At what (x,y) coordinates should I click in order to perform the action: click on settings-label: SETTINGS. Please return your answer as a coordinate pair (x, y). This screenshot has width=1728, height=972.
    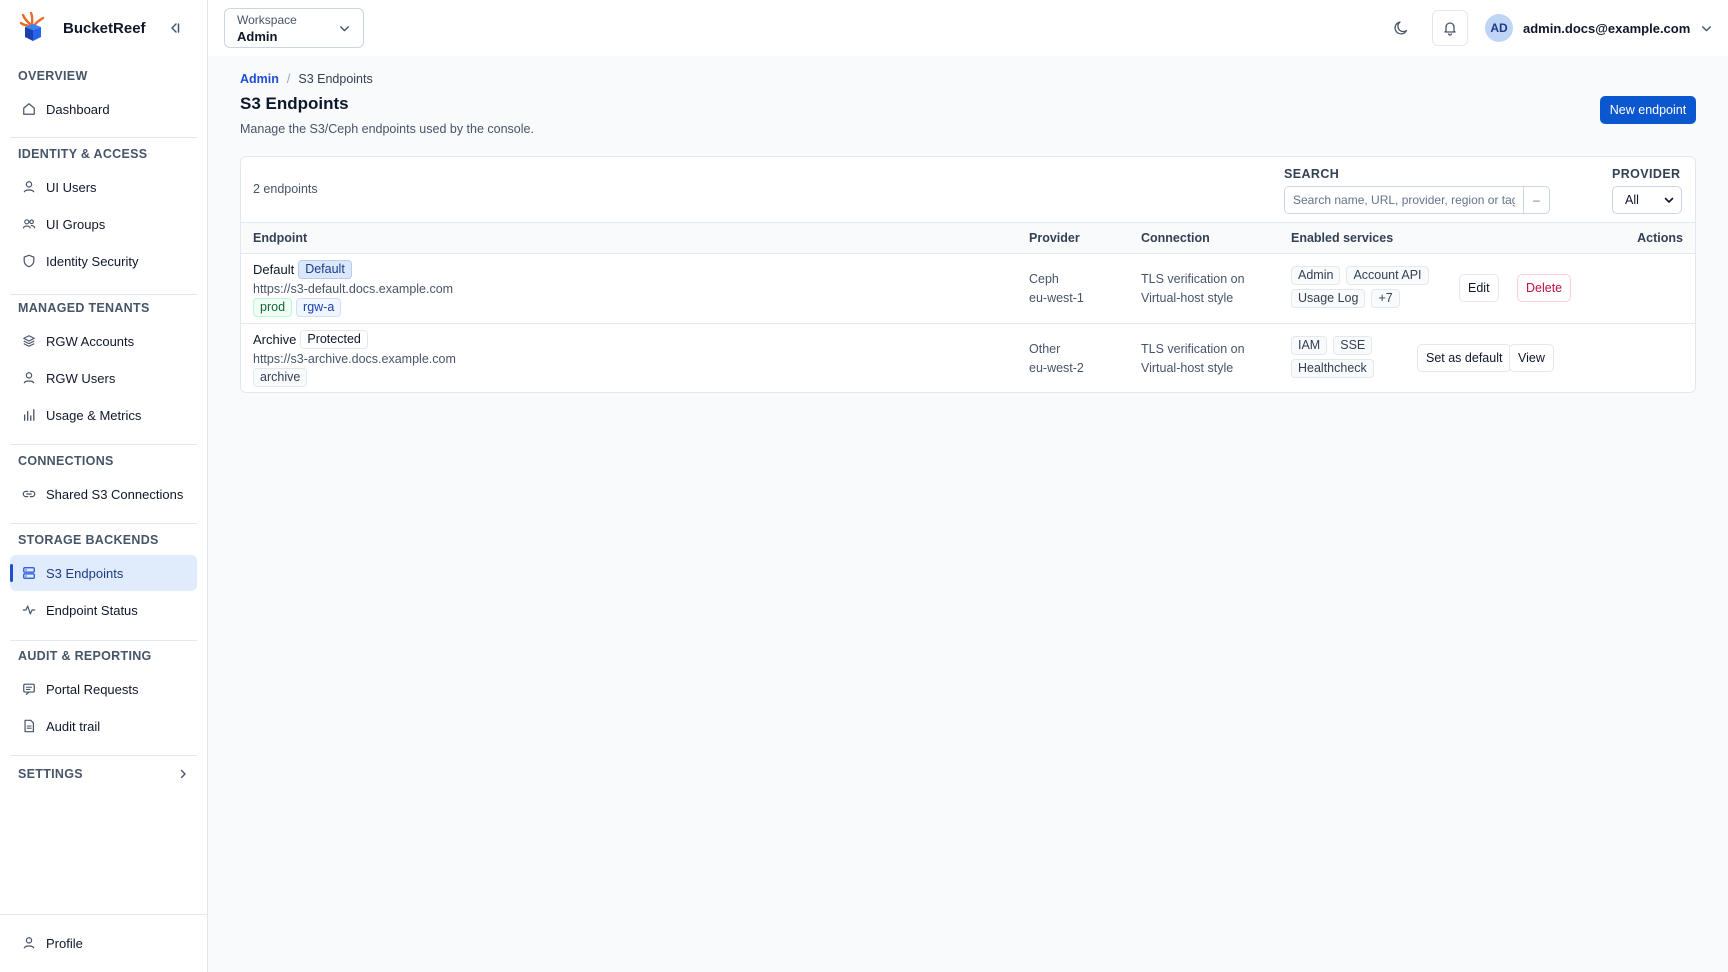
    Looking at the image, I should click on (50, 774).